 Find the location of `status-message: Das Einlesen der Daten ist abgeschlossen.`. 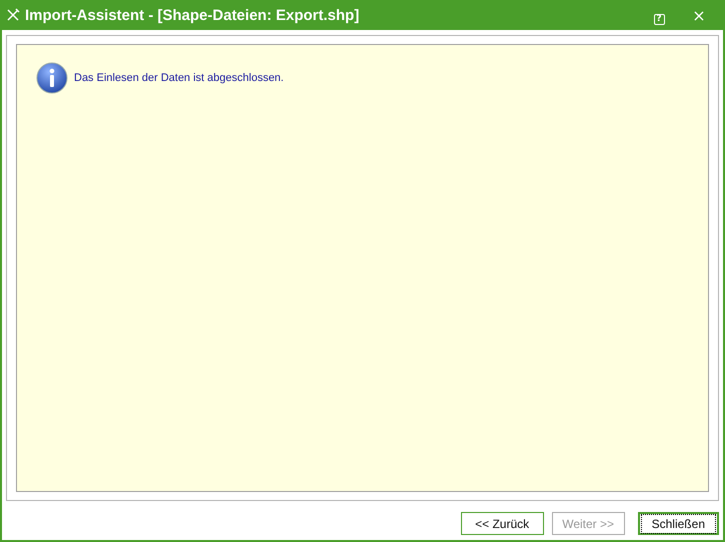

status-message: Das Einlesen der Daten ist abgeschlossen. is located at coordinates (179, 78).